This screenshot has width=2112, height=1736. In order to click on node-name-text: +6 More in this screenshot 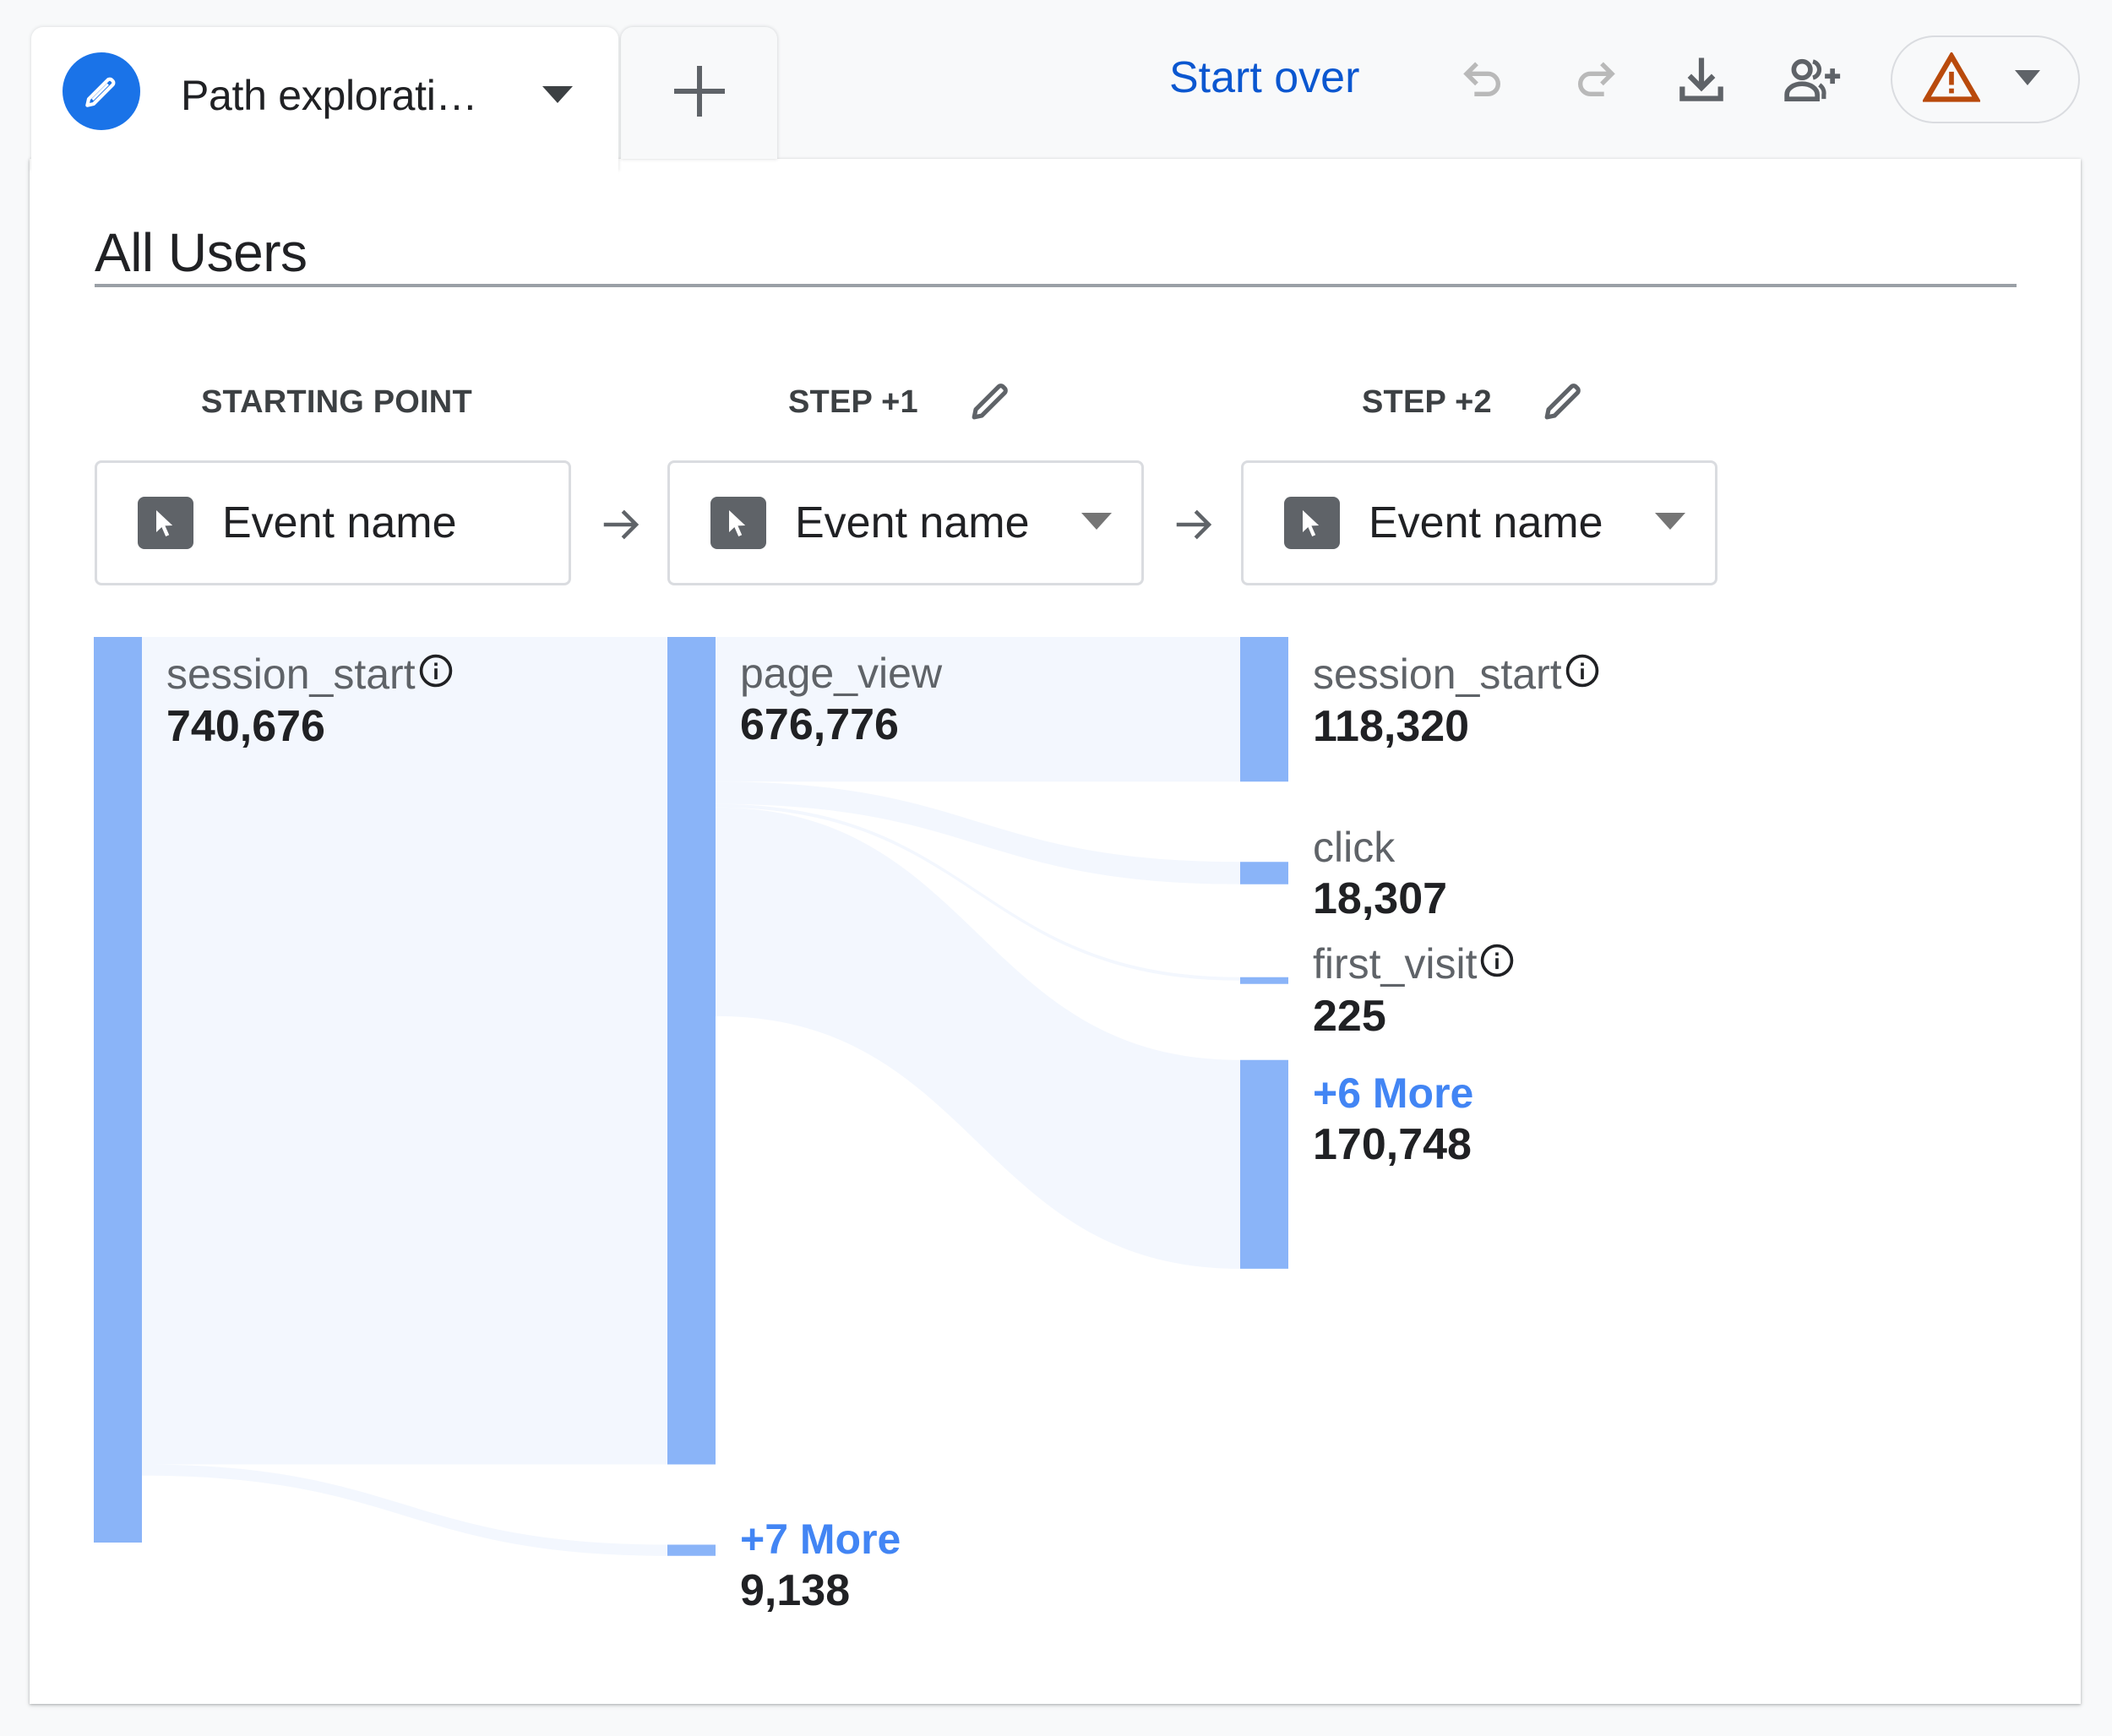, I will do `click(1393, 1093)`.